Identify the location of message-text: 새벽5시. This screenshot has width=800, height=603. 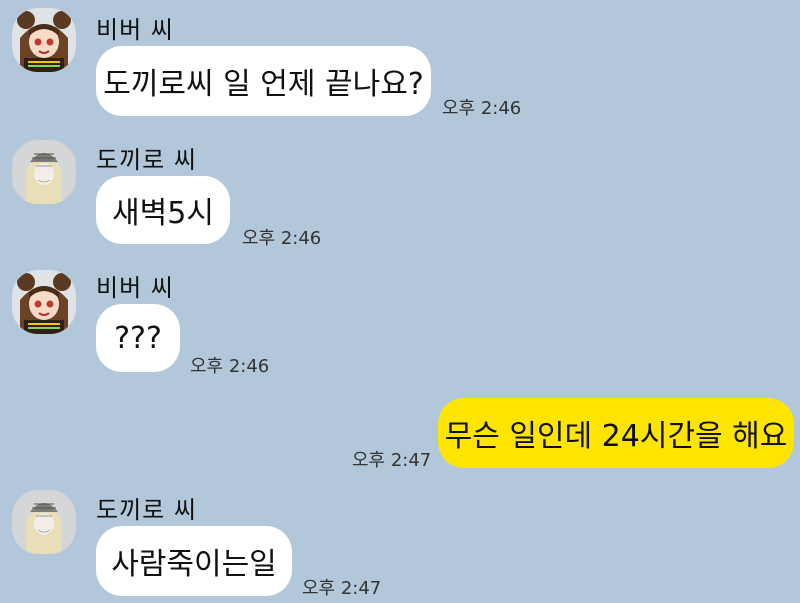
(163, 213).